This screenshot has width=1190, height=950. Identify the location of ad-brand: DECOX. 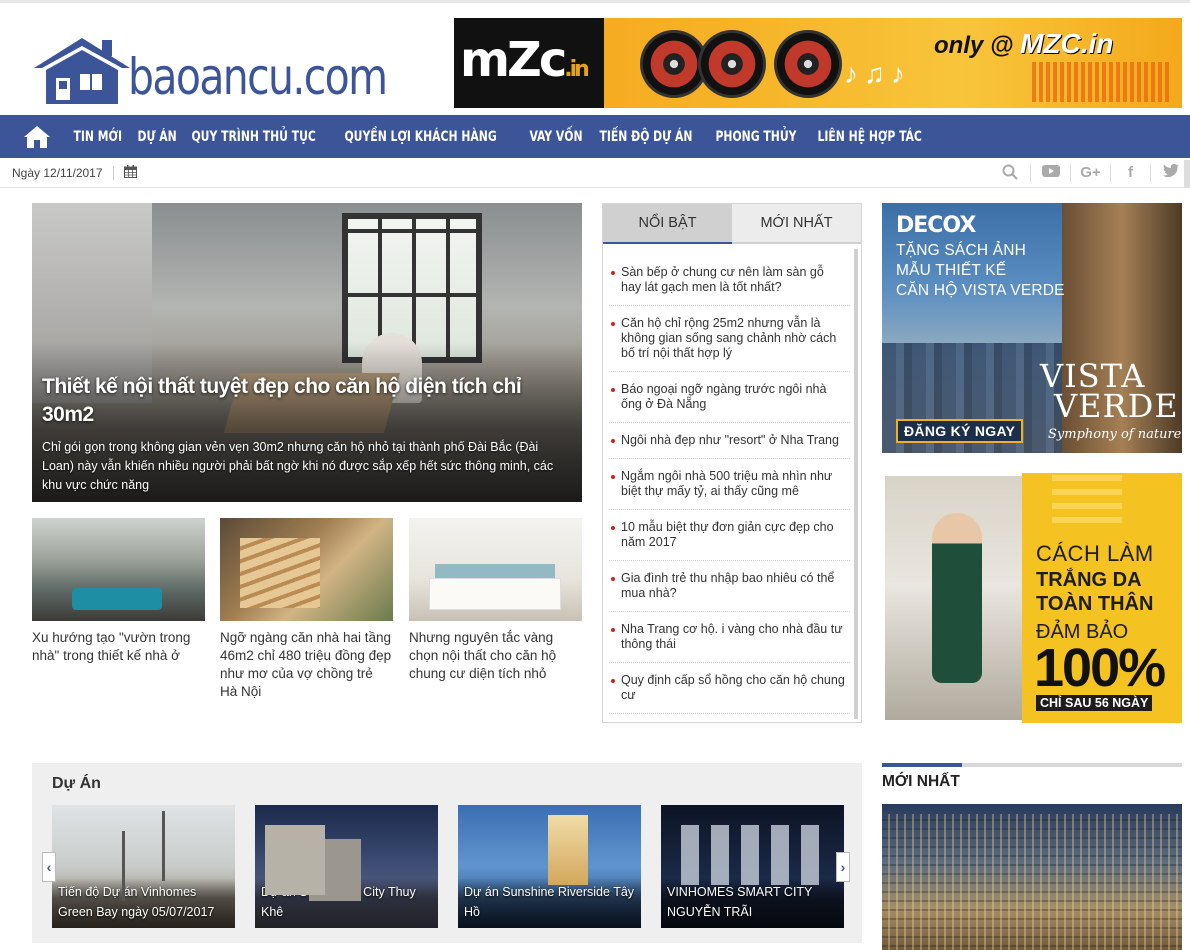
(936, 225).